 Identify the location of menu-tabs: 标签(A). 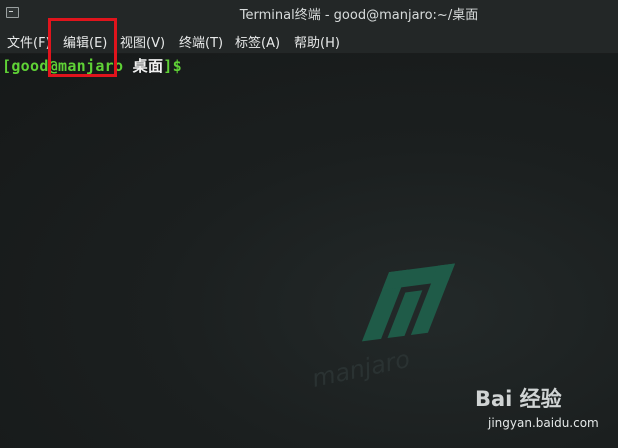
(257, 41).